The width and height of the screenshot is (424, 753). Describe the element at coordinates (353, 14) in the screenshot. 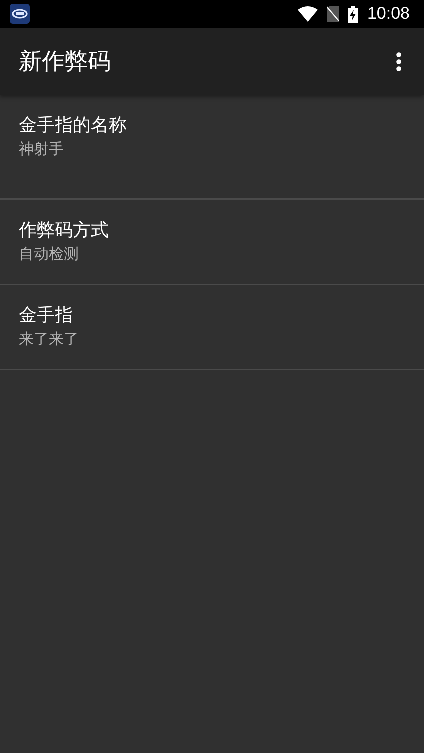

I see `battery-charging-icon` at that location.